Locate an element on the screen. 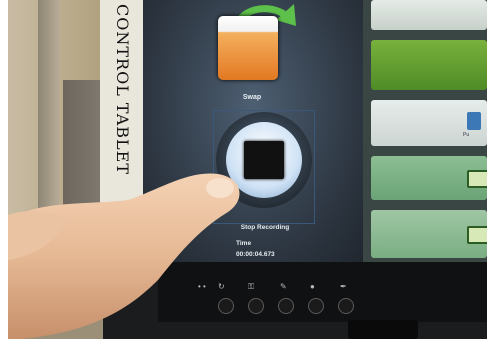 The image size is (487, 339). tablet-hinge is located at coordinates (383, 329).